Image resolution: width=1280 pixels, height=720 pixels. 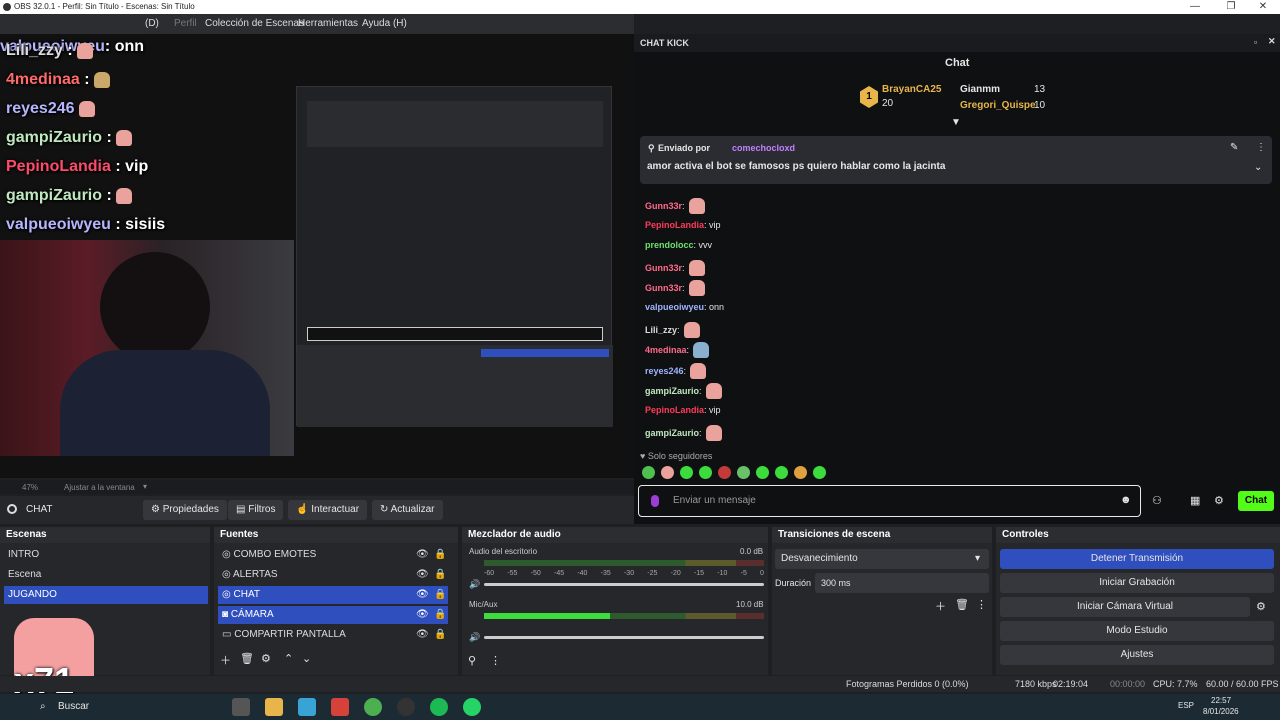 What do you see at coordinates (1195, 500) in the screenshot?
I see `store-icon: ▦` at bounding box center [1195, 500].